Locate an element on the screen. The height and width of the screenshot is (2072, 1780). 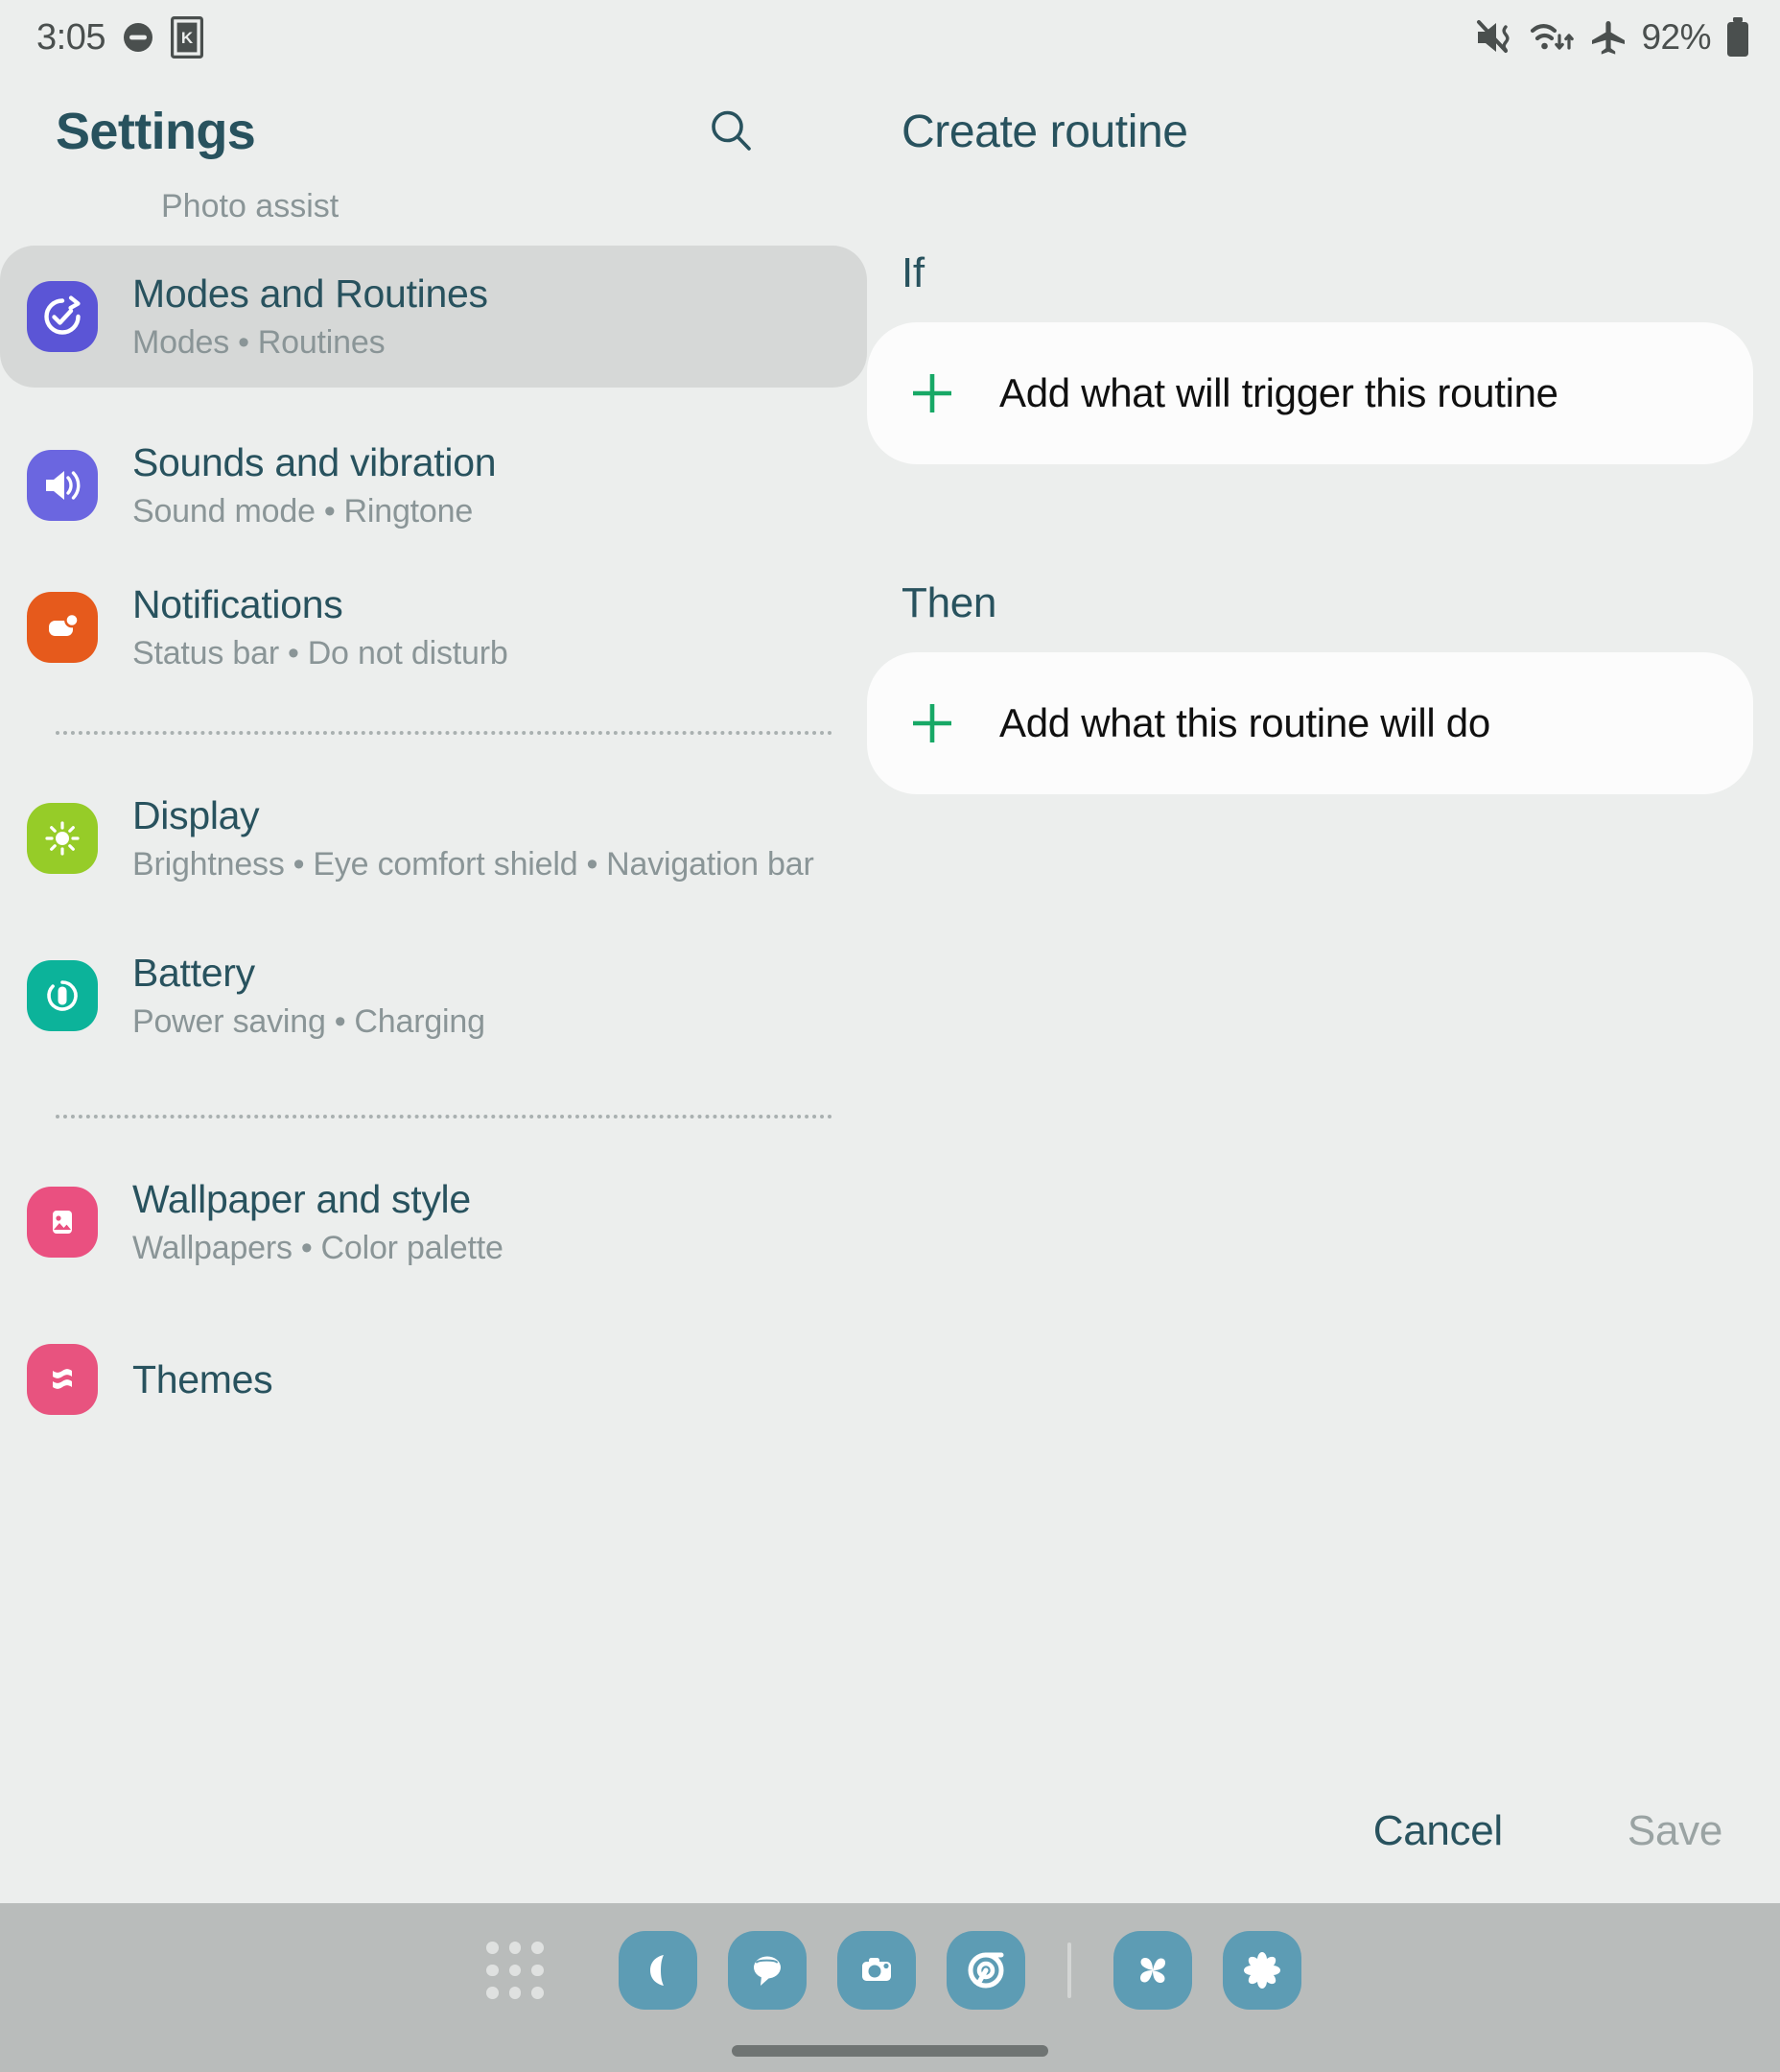
sidebar-item-text: Sounds and vibration Sound mode • Ringtone is located at coordinates (485, 484).